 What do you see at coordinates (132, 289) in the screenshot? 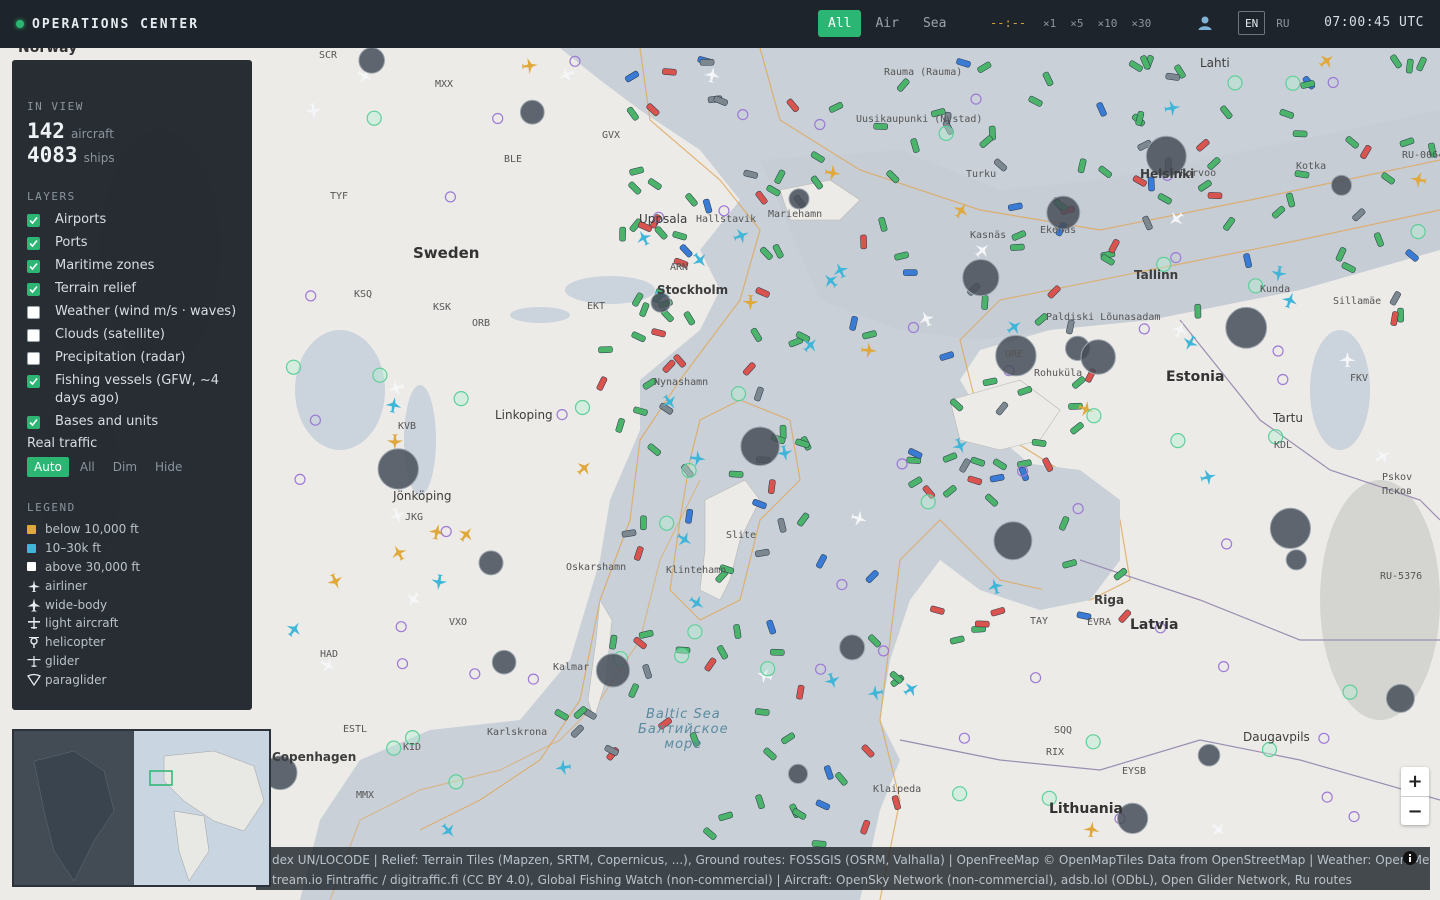
I see `layer-toggle: Terrain relief` at bounding box center [132, 289].